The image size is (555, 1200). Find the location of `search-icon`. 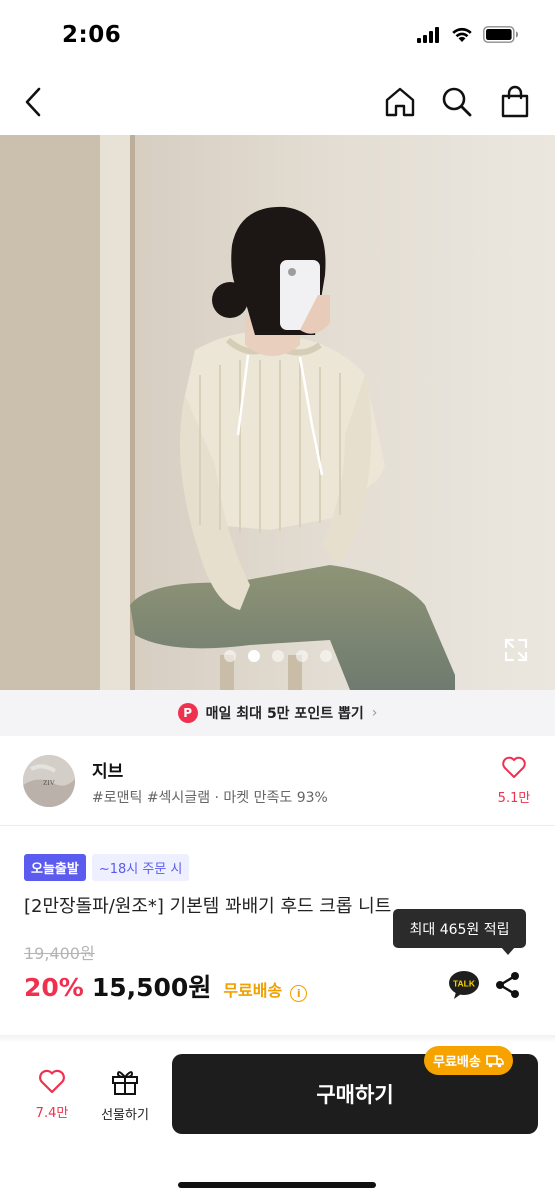

search-icon is located at coordinates (457, 102).